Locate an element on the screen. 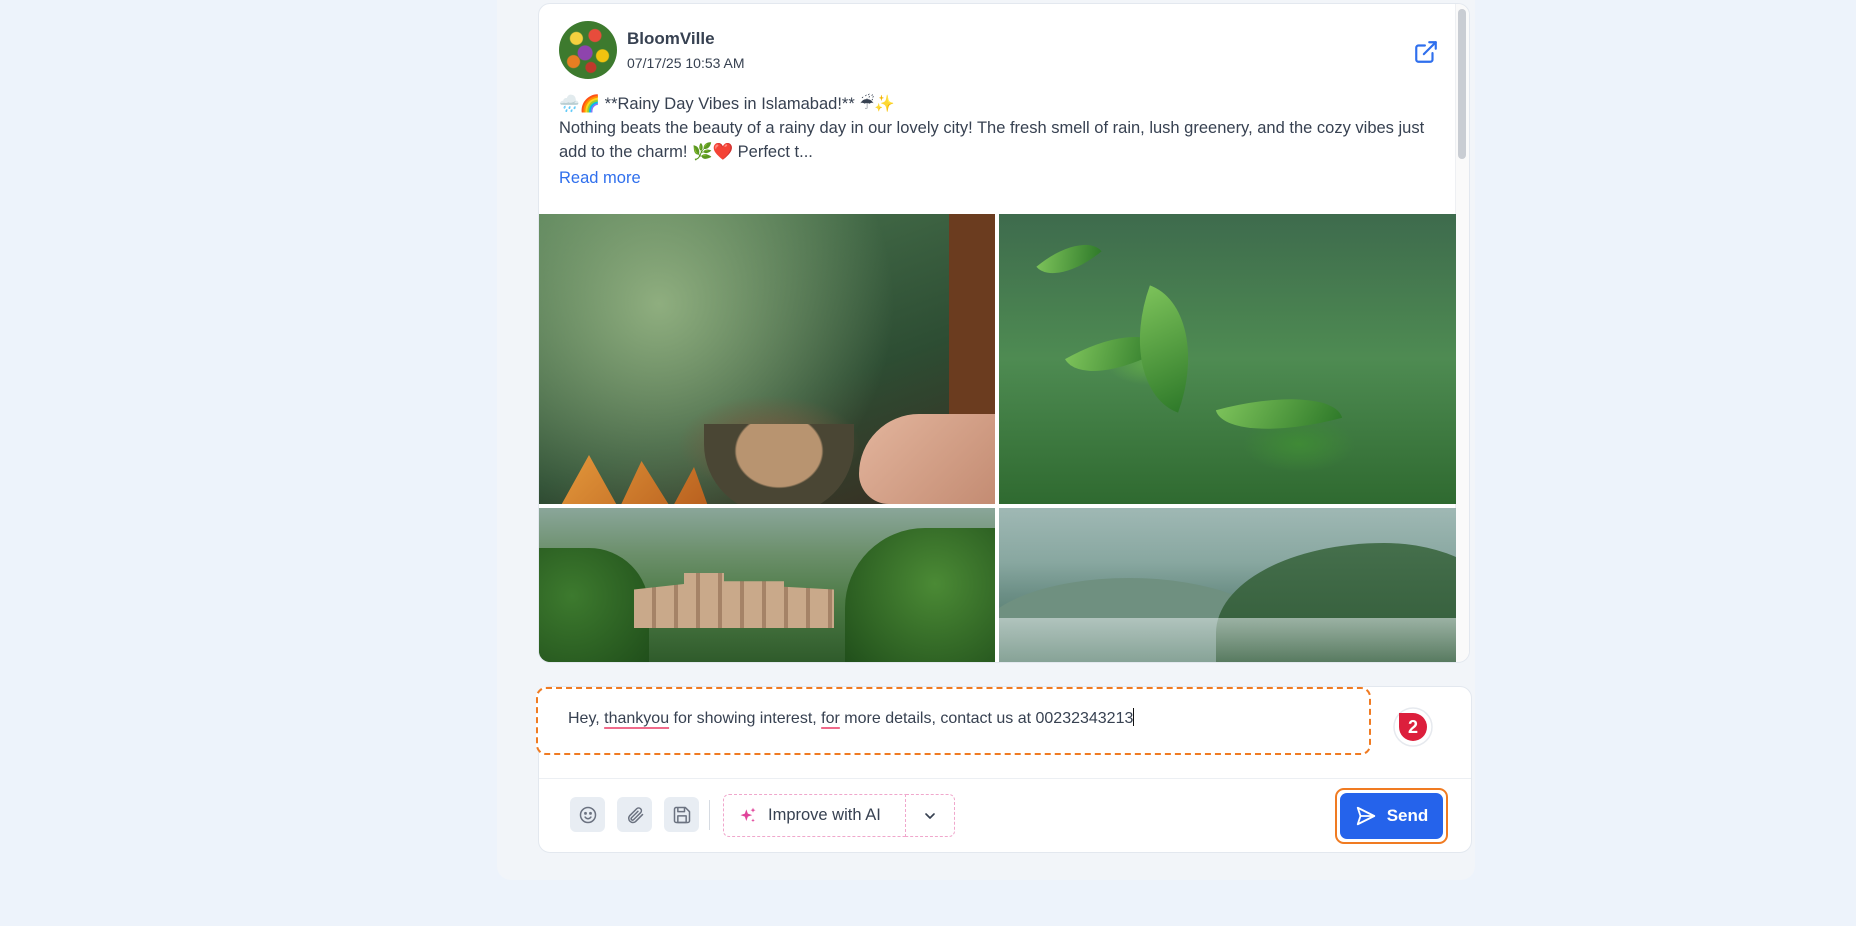 Image resolution: width=1856 pixels, height=926 pixels. improve-with-ai-button: Improve with AI is located at coordinates (814, 815).